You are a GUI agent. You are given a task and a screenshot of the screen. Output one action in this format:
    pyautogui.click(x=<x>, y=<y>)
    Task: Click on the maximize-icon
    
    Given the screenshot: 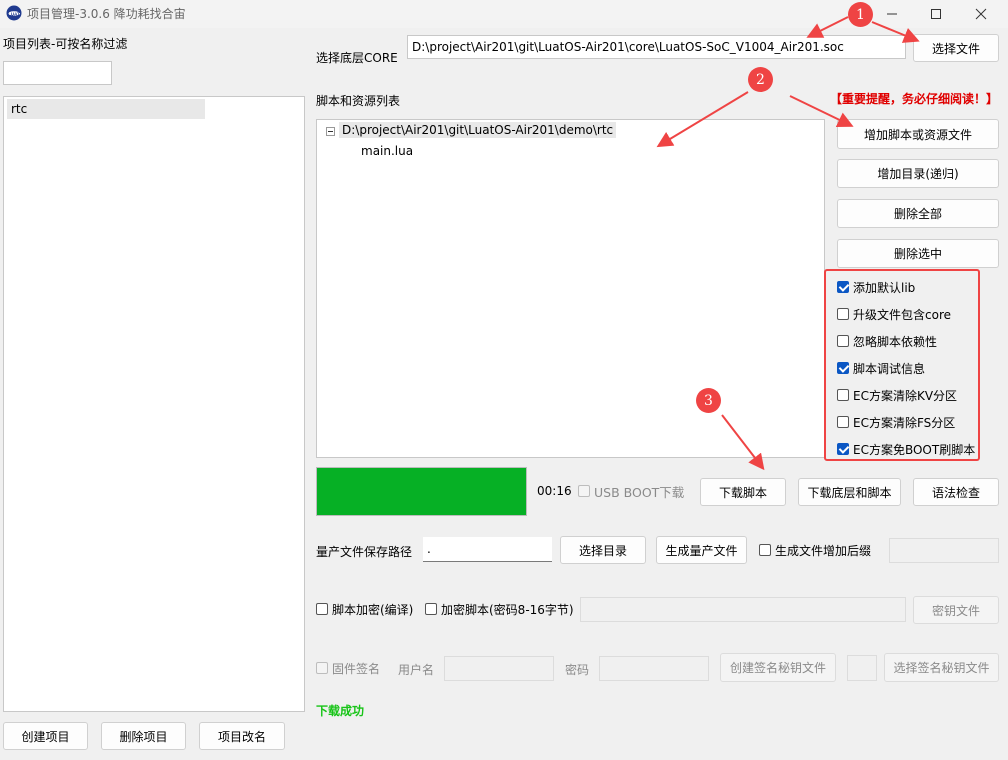 What is the action you would take?
    pyautogui.click(x=936, y=14)
    